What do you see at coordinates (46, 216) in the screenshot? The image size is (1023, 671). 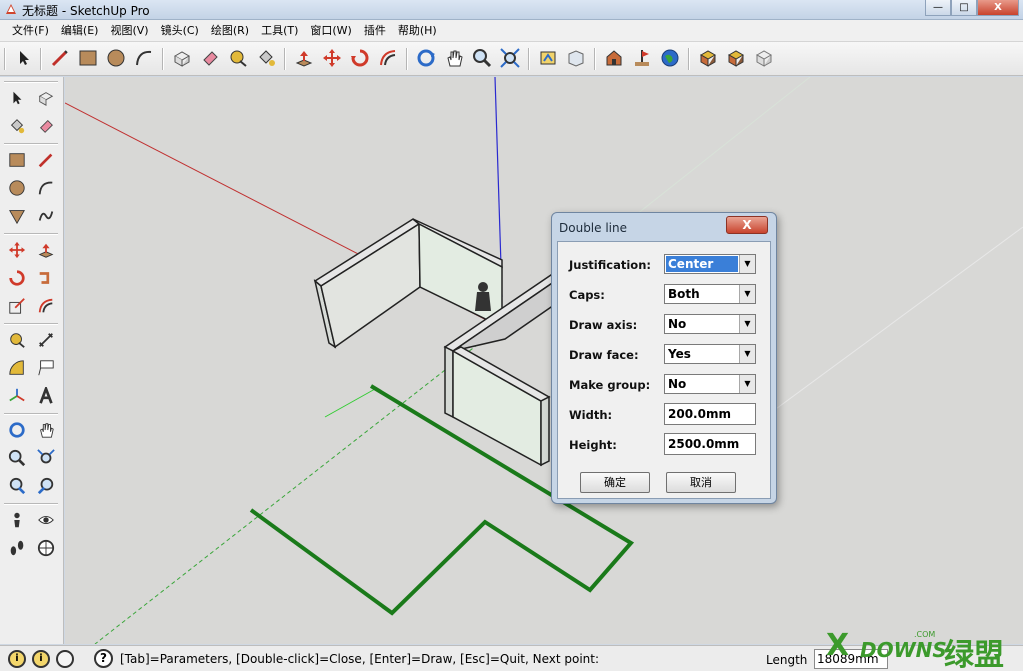 I see `freehand-icon` at bounding box center [46, 216].